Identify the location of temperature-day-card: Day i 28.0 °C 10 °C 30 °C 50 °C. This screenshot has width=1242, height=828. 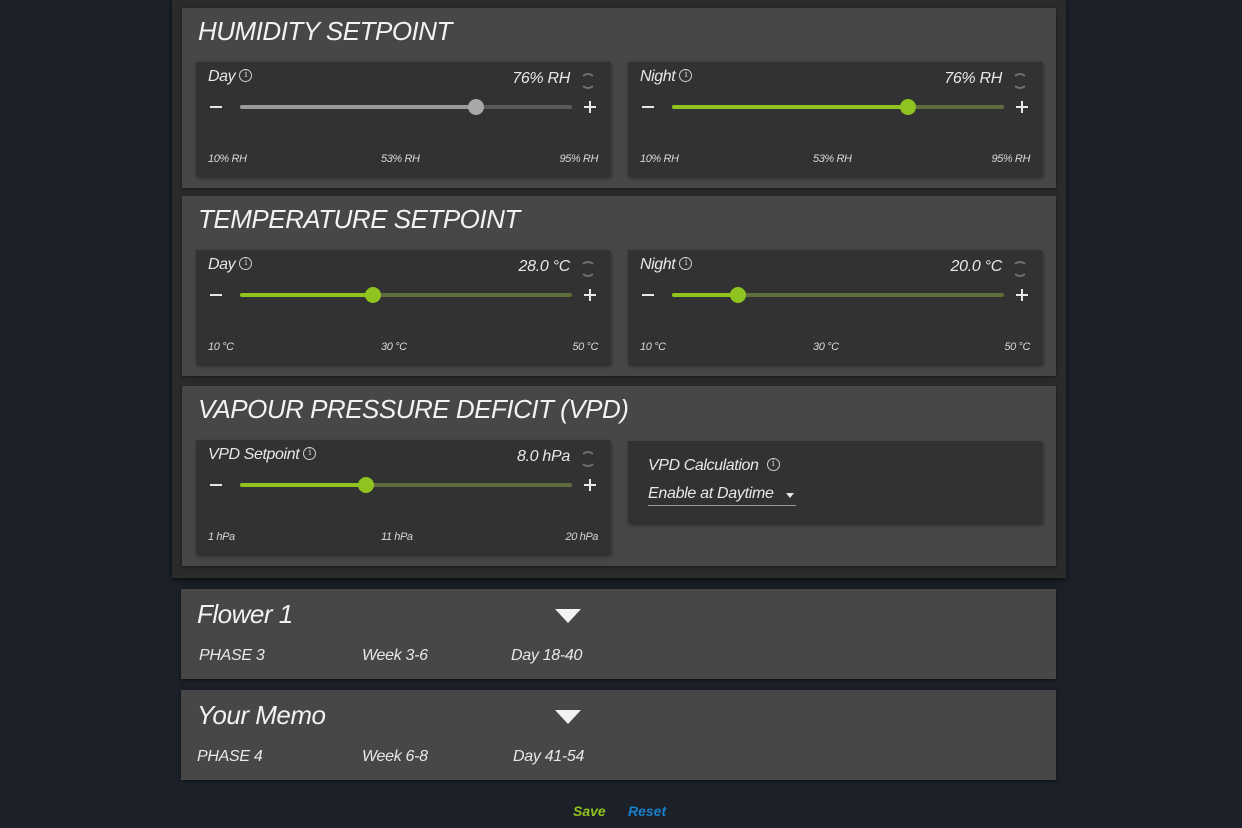
(403, 307).